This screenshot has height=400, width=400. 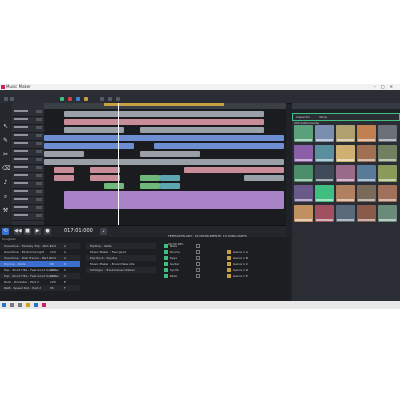 I want to click on folder-icon, so click(x=28, y=305).